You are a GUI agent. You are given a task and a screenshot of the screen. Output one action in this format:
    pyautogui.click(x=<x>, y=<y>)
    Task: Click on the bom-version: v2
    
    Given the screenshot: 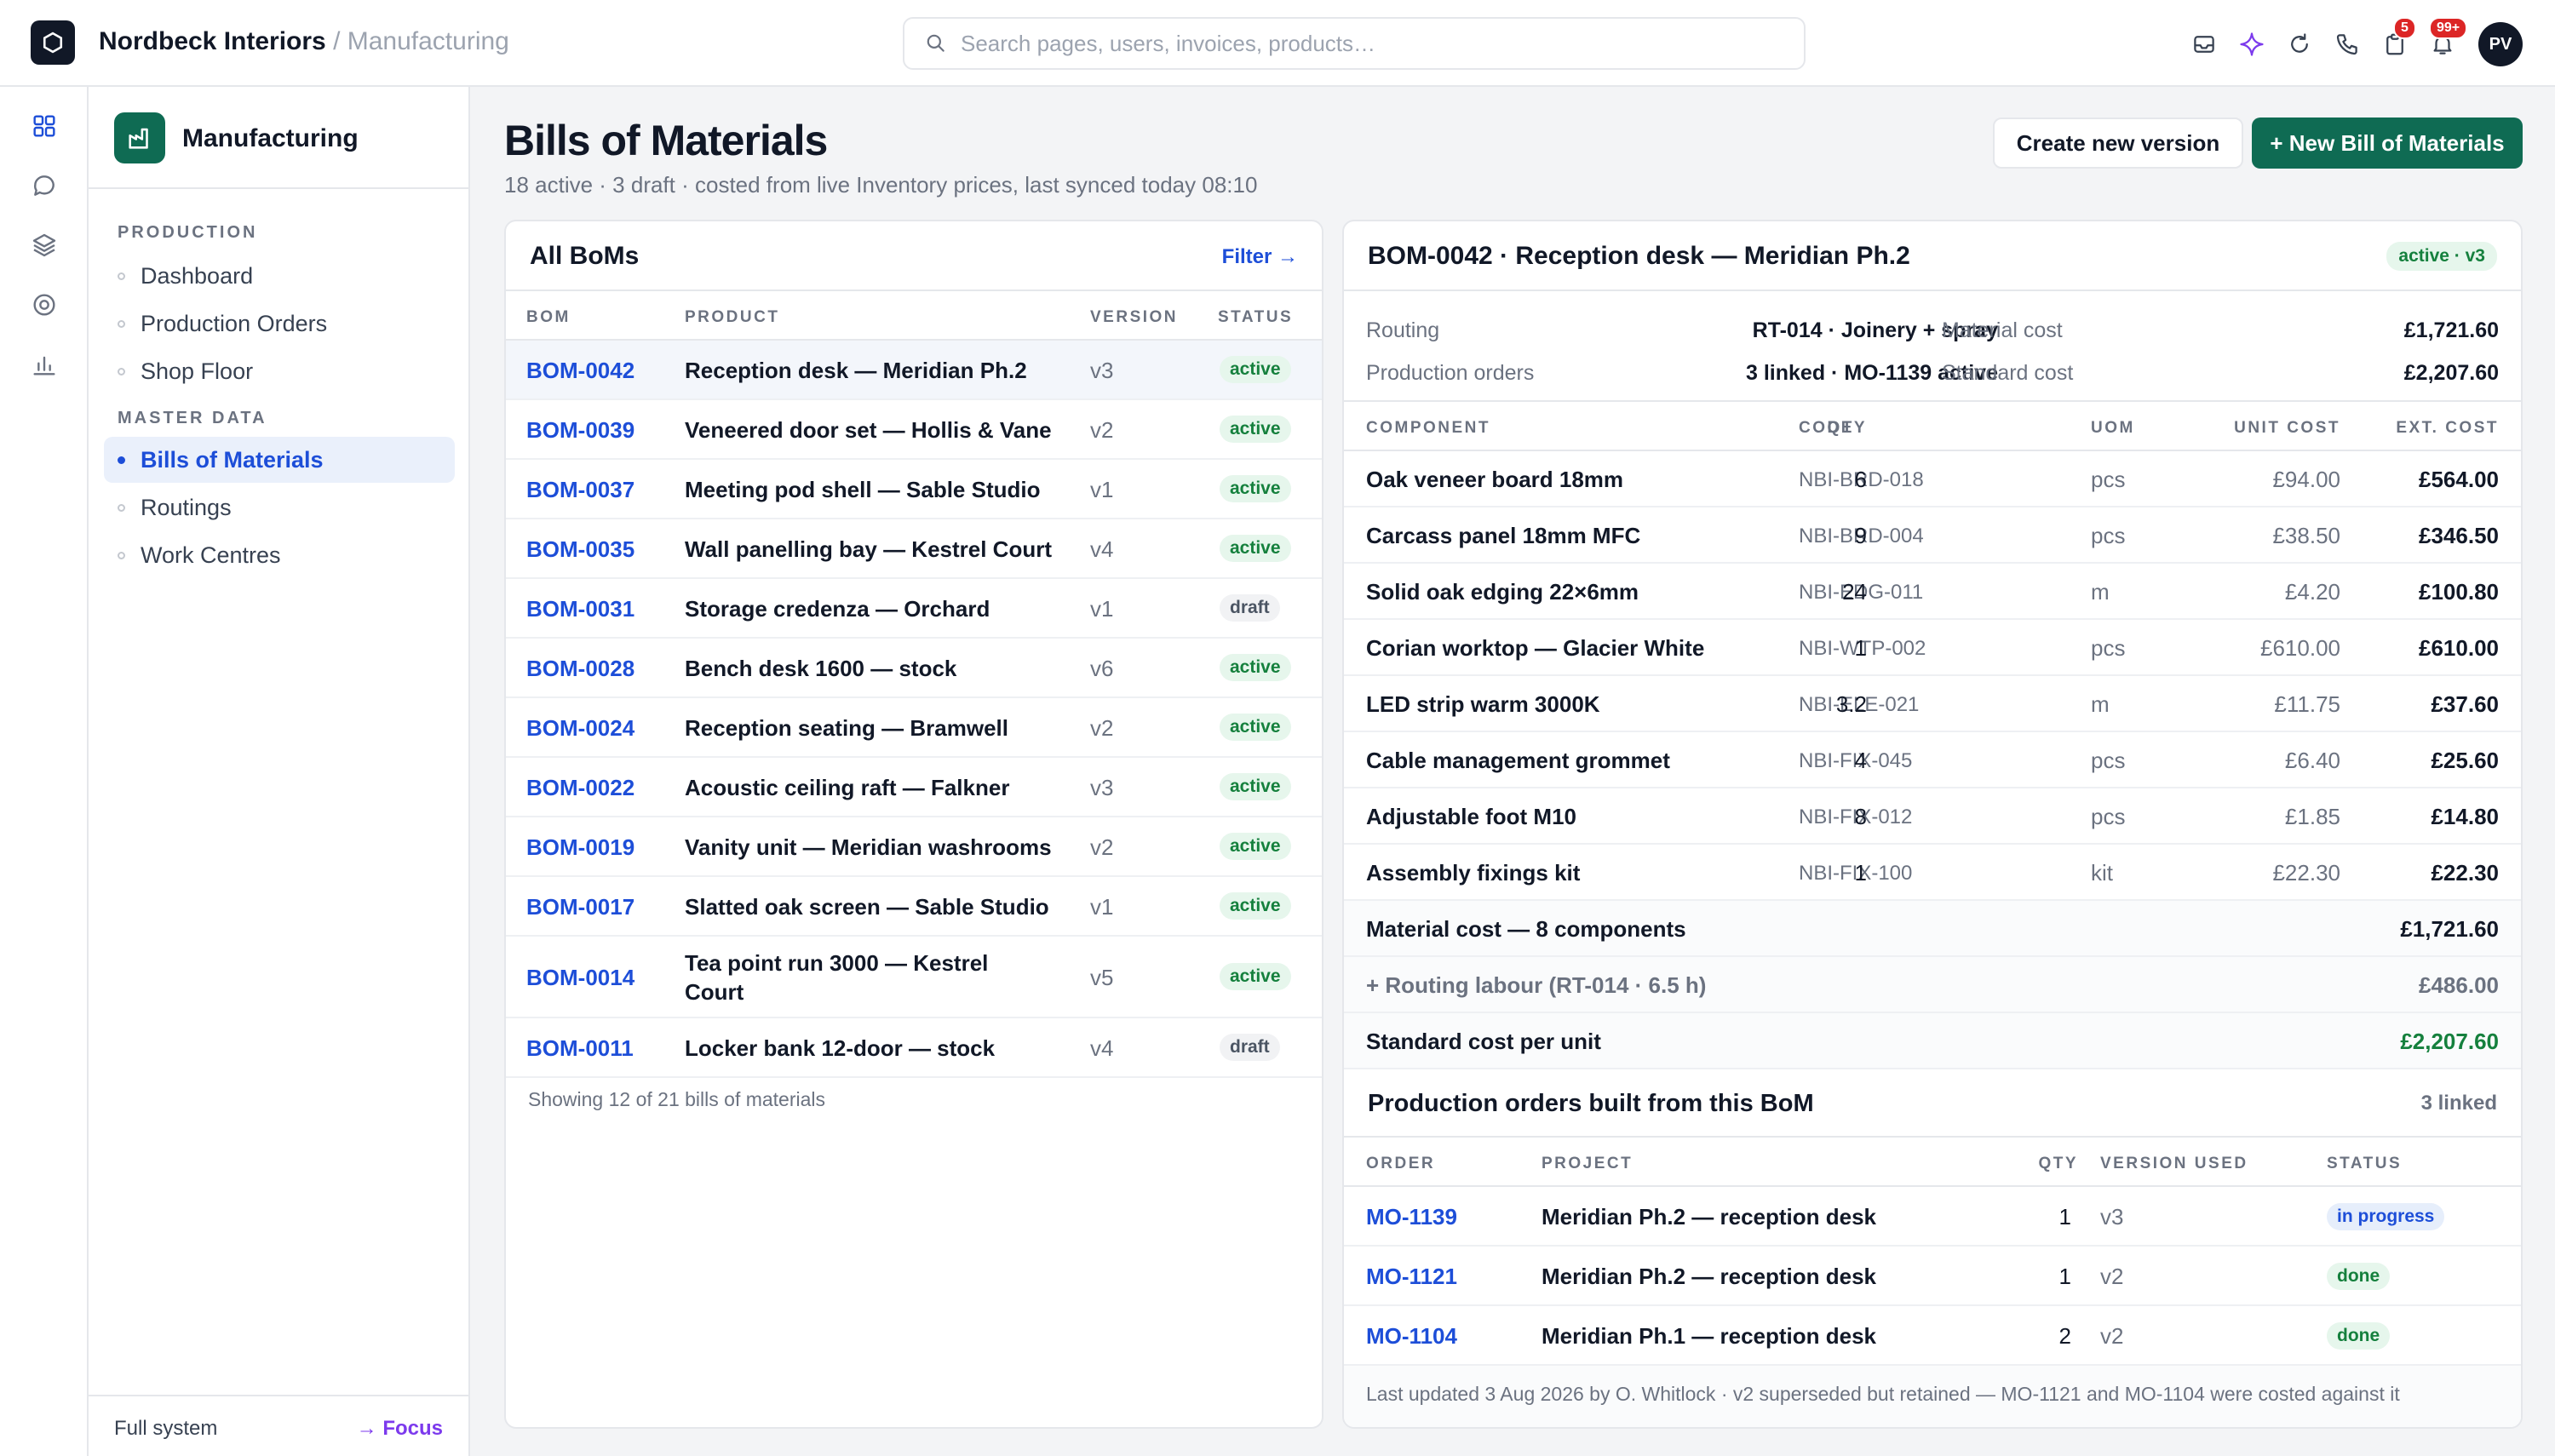 What is the action you would take?
    pyautogui.click(x=1102, y=728)
    